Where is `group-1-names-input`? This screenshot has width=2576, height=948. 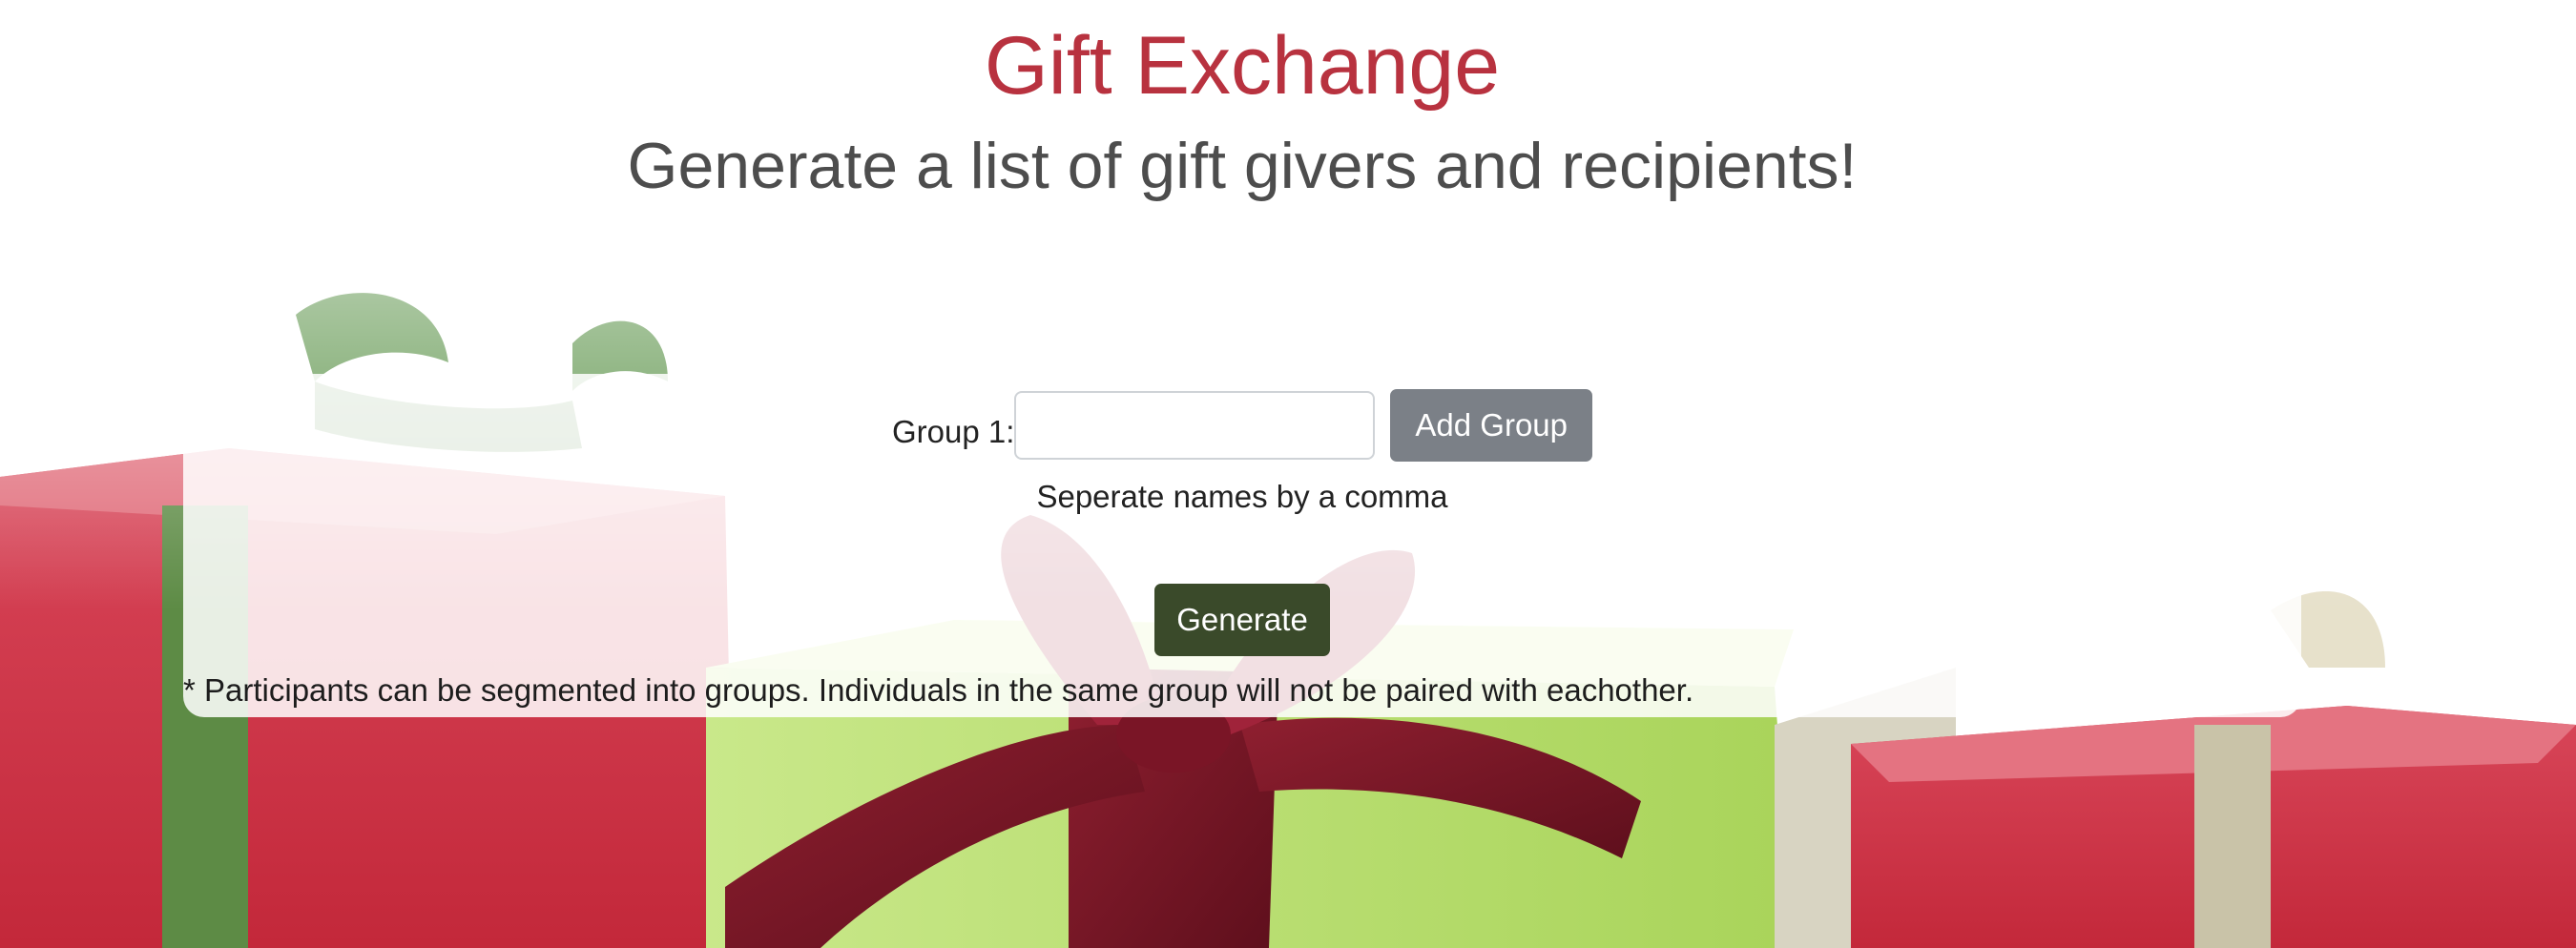 group-1-names-input is located at coordinates (1195, 425).